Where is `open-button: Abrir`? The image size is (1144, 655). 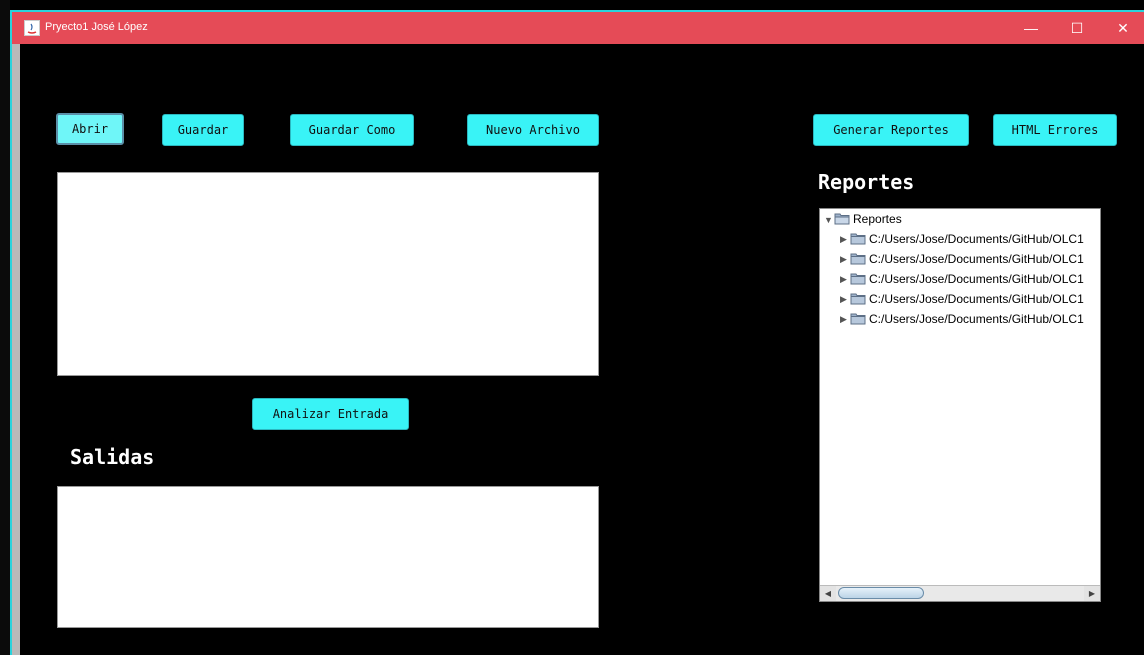
open-button: Abrir is located at coordinates (90, 129).